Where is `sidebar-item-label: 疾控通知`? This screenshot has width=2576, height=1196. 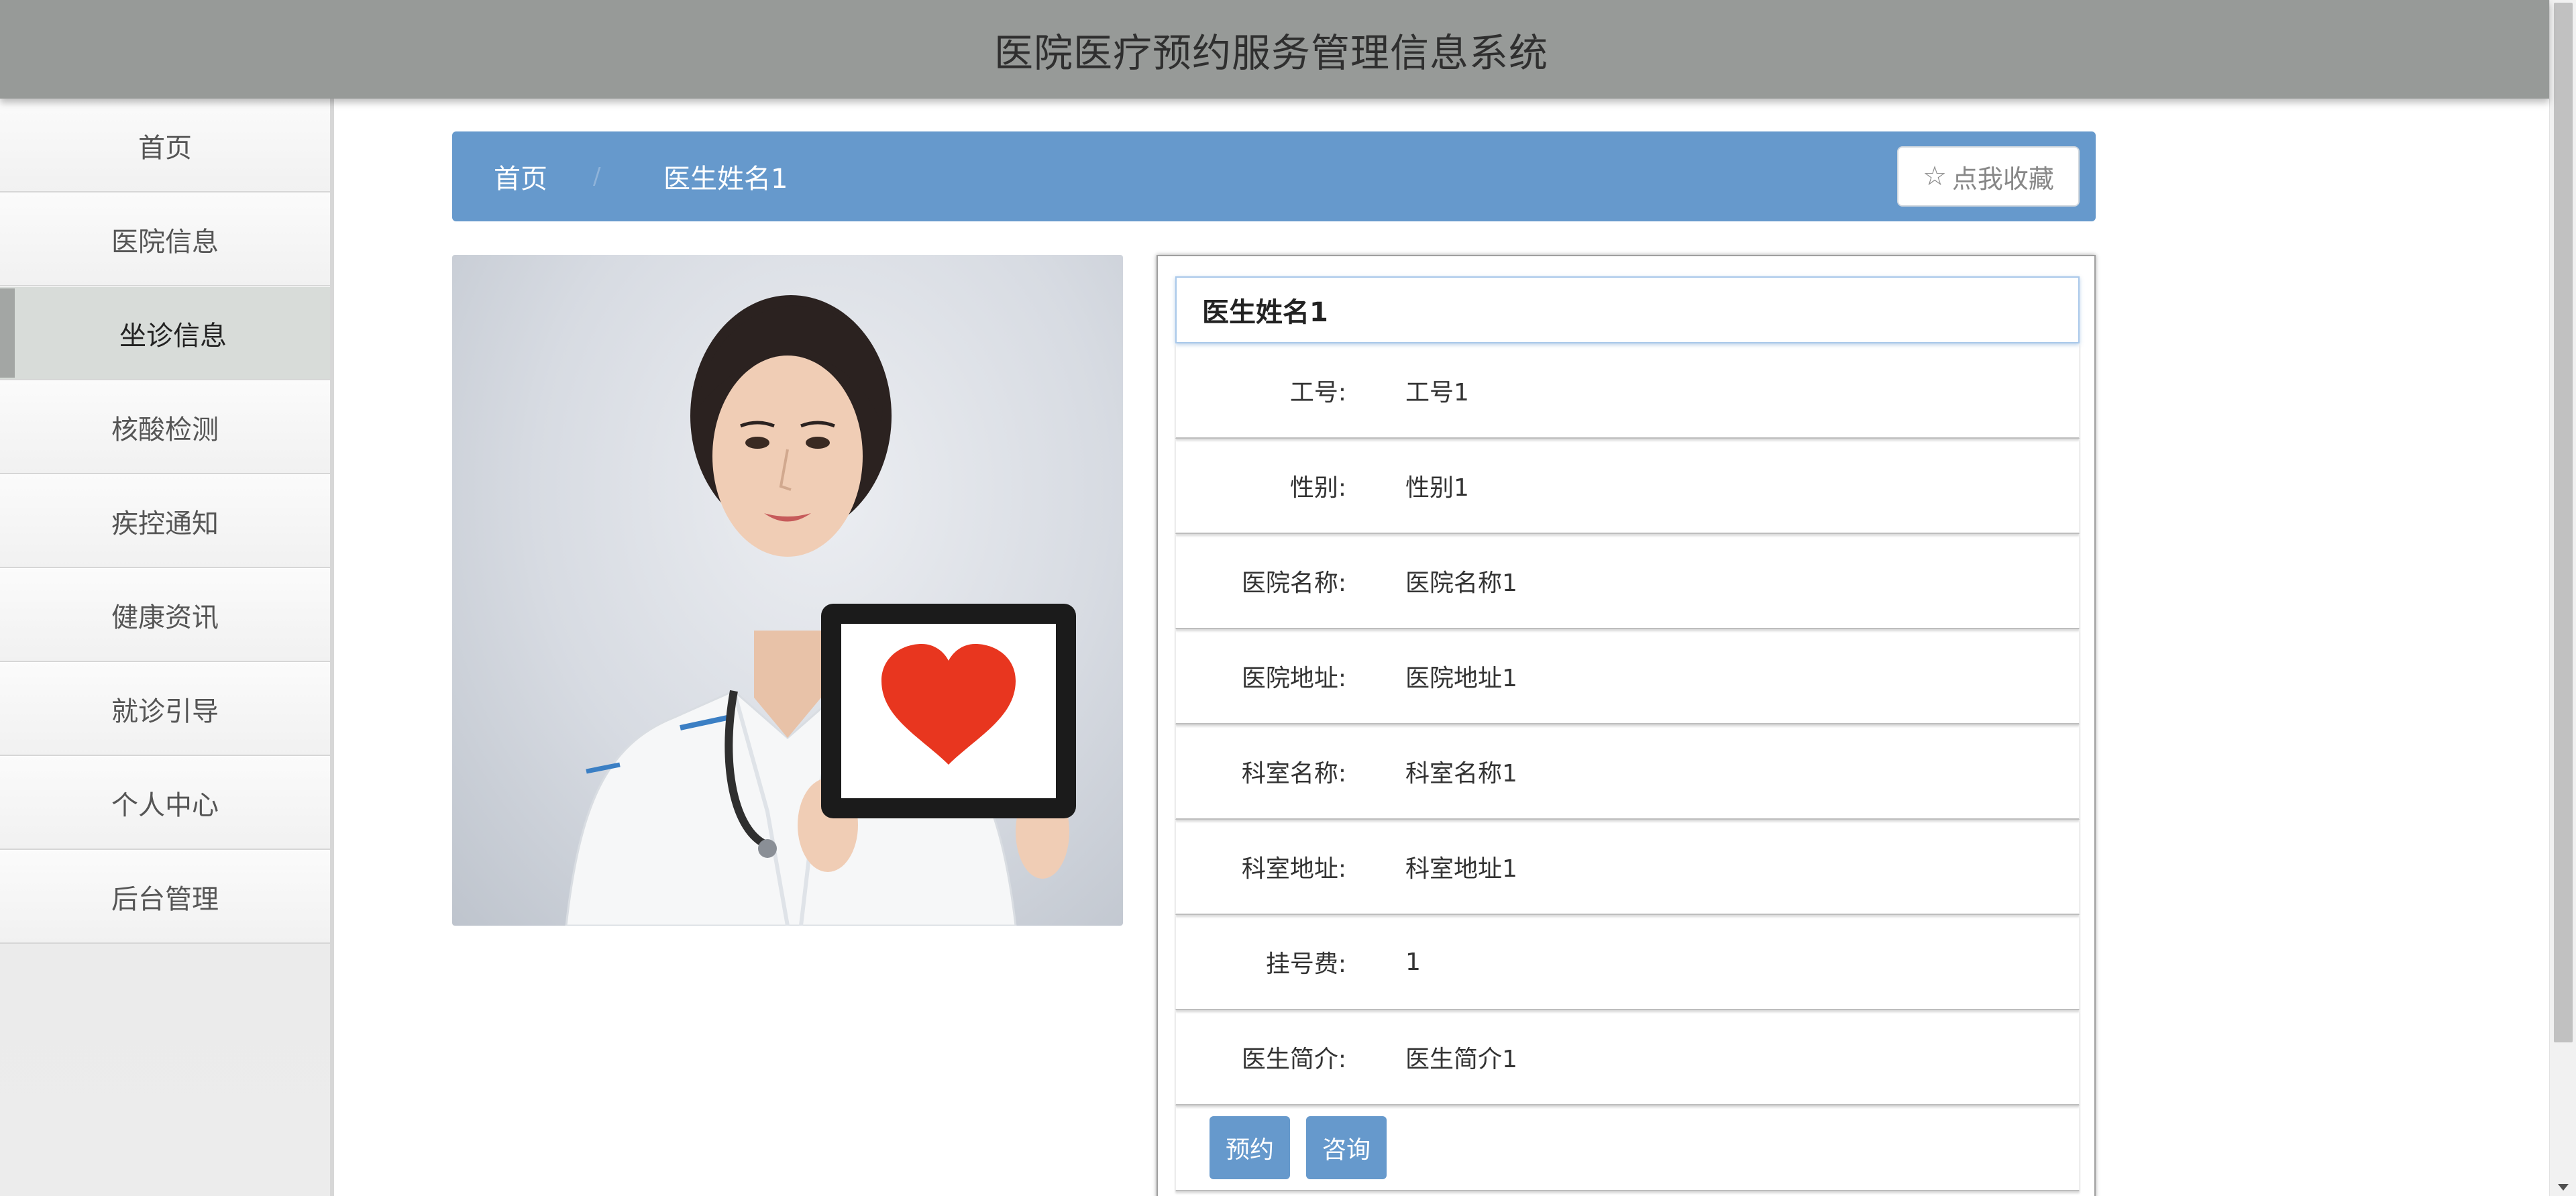
sidebar-item-label: 疾控通知 is located at coordinates (165, 523).